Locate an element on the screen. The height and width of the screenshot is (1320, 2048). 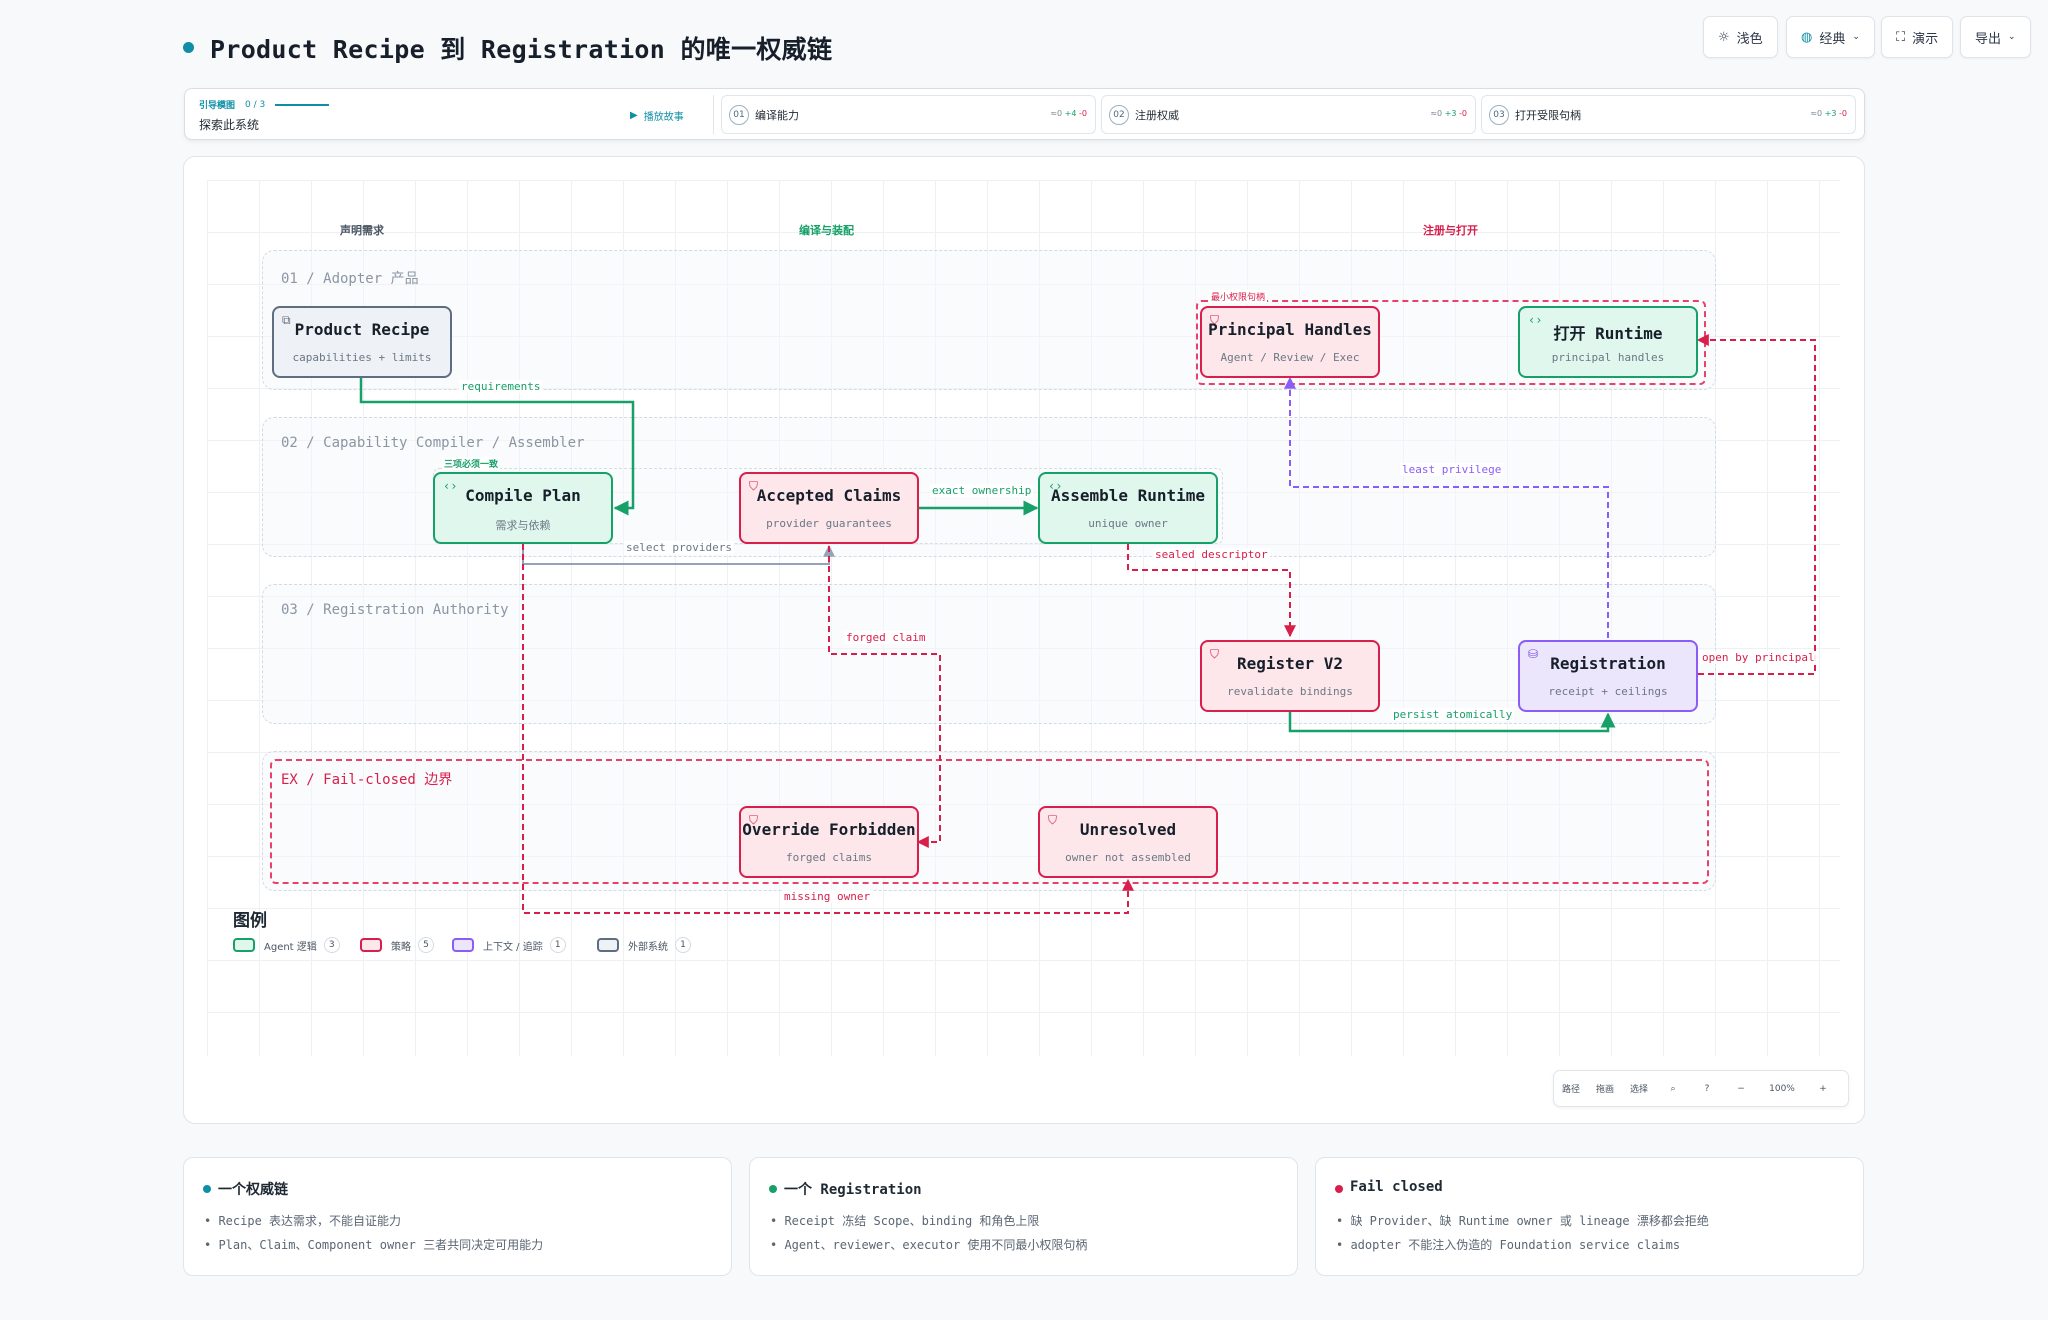
node-subtitle: forged claims is located at coordinates (829, 857).